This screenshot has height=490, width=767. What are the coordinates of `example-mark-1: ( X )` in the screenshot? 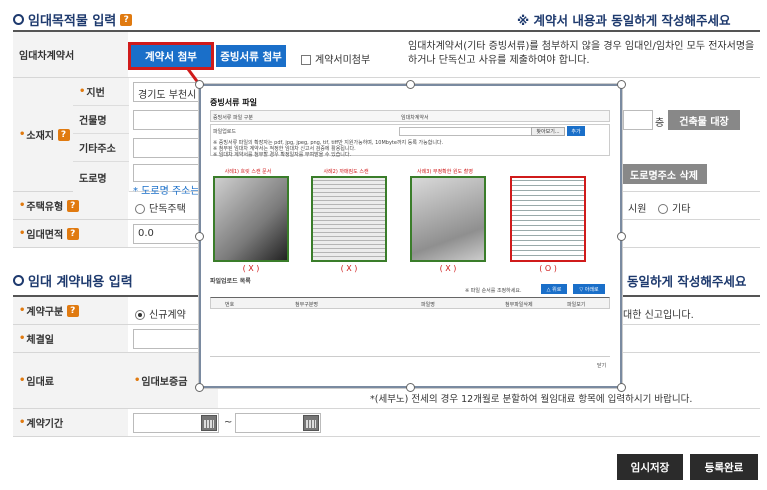 It's located at (251, 268).